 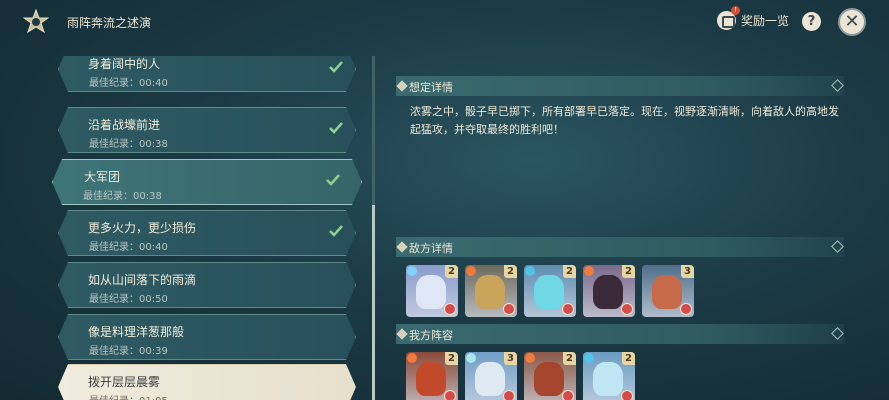 What do you see at coordinates (124, 125) in the screenshot?
I see `stage-name: 沿着战壕前进` at bounding box center [124, 125].